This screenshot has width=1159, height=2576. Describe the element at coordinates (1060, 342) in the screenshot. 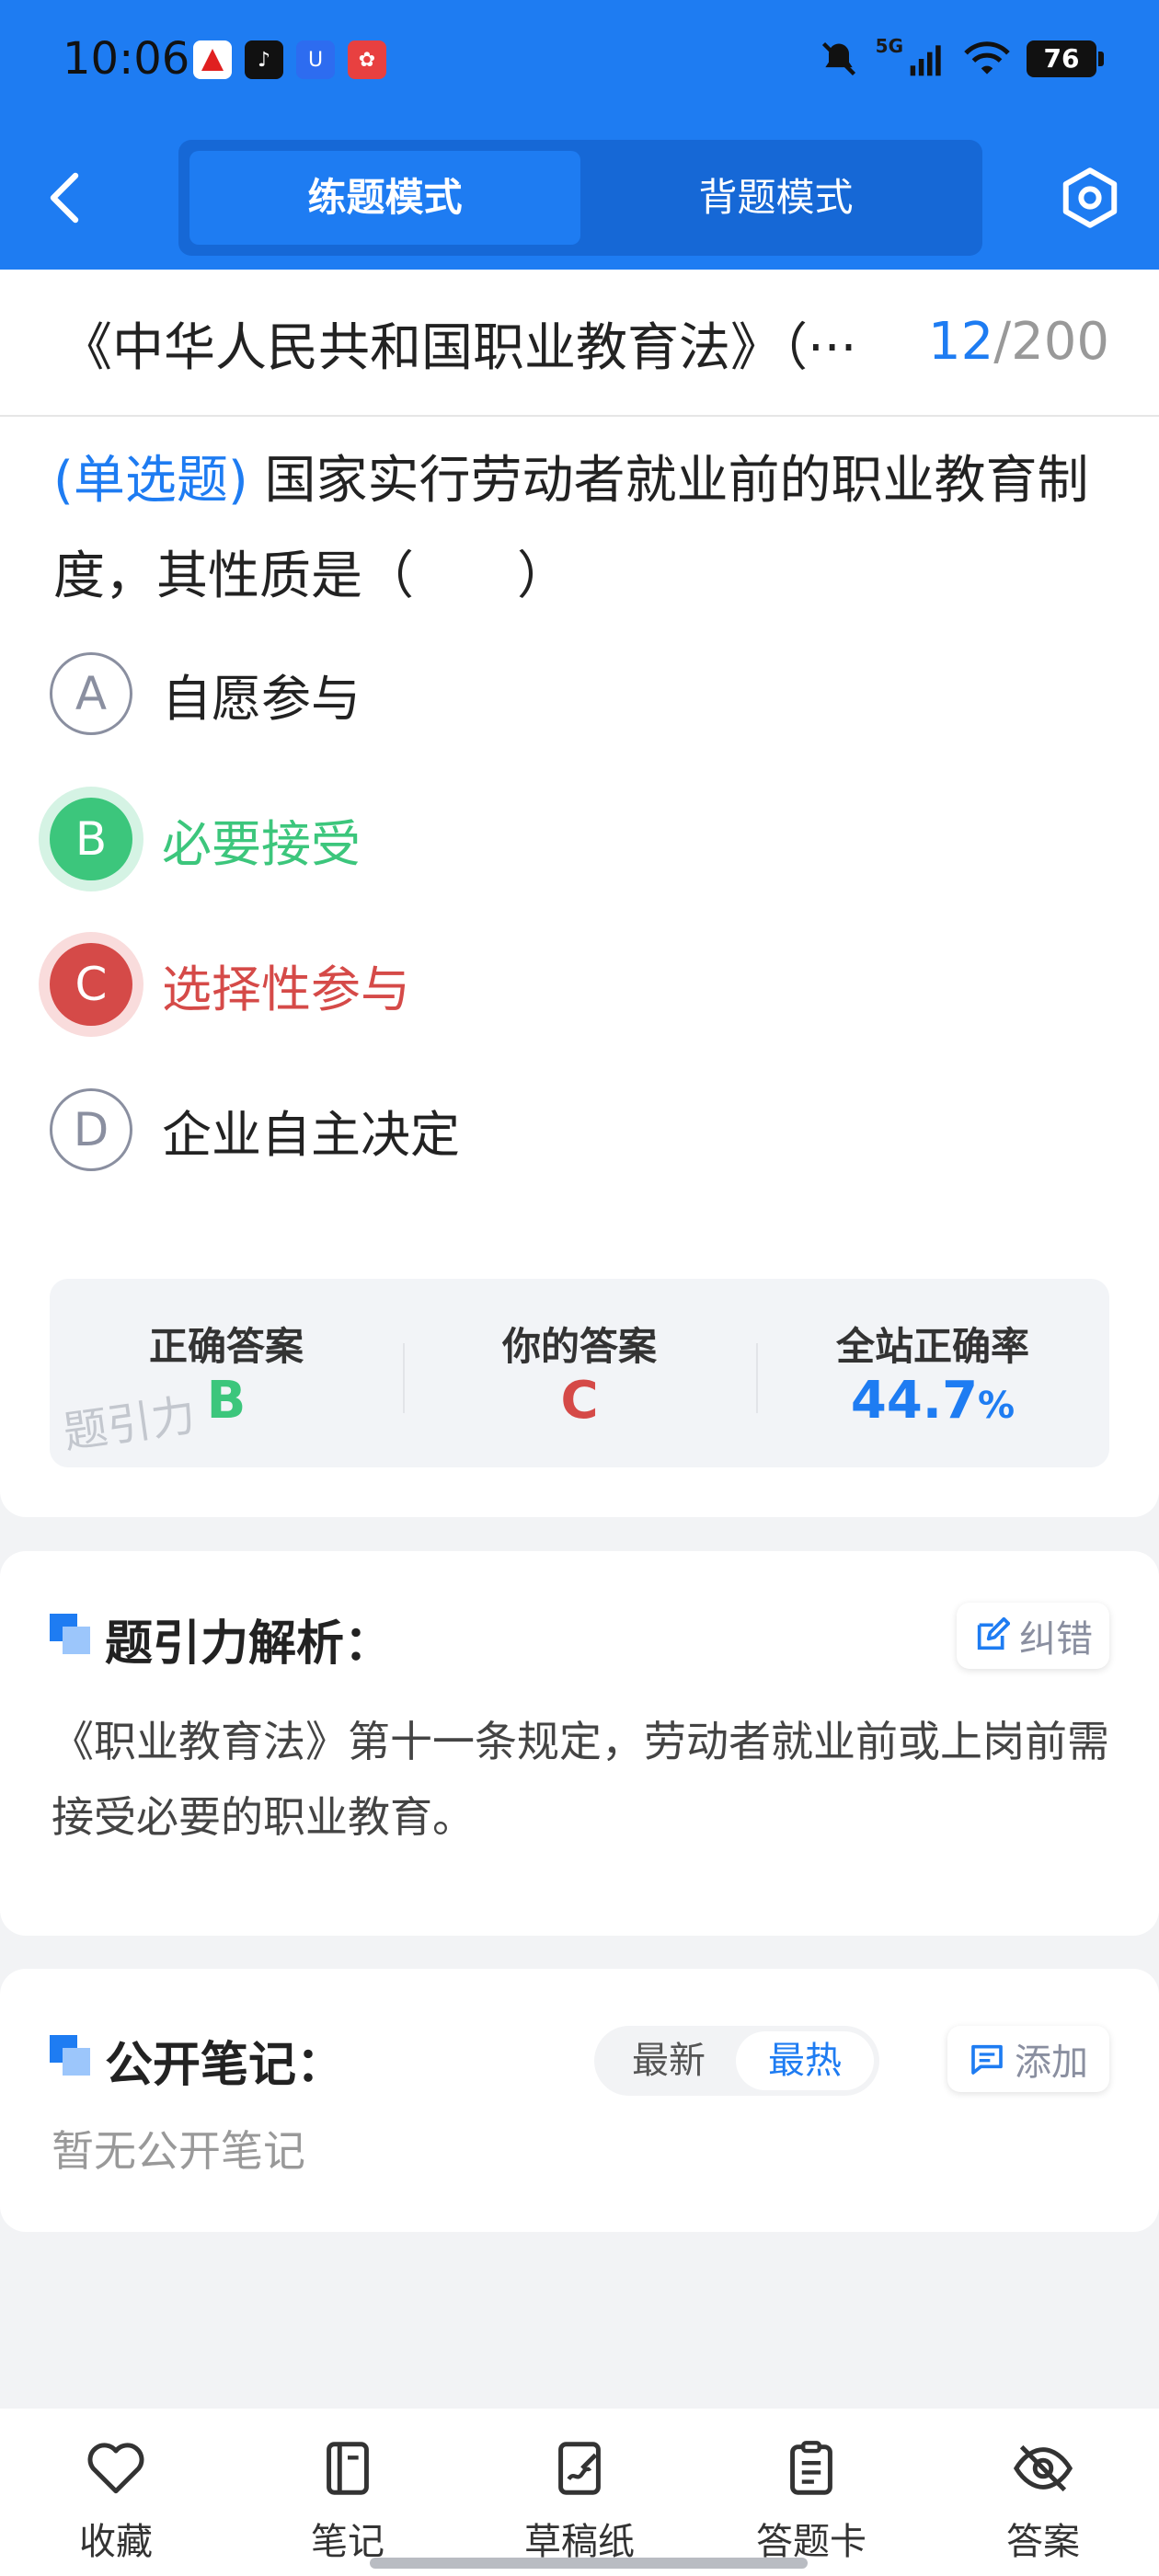

I see `total-question-count: 200` at that location.